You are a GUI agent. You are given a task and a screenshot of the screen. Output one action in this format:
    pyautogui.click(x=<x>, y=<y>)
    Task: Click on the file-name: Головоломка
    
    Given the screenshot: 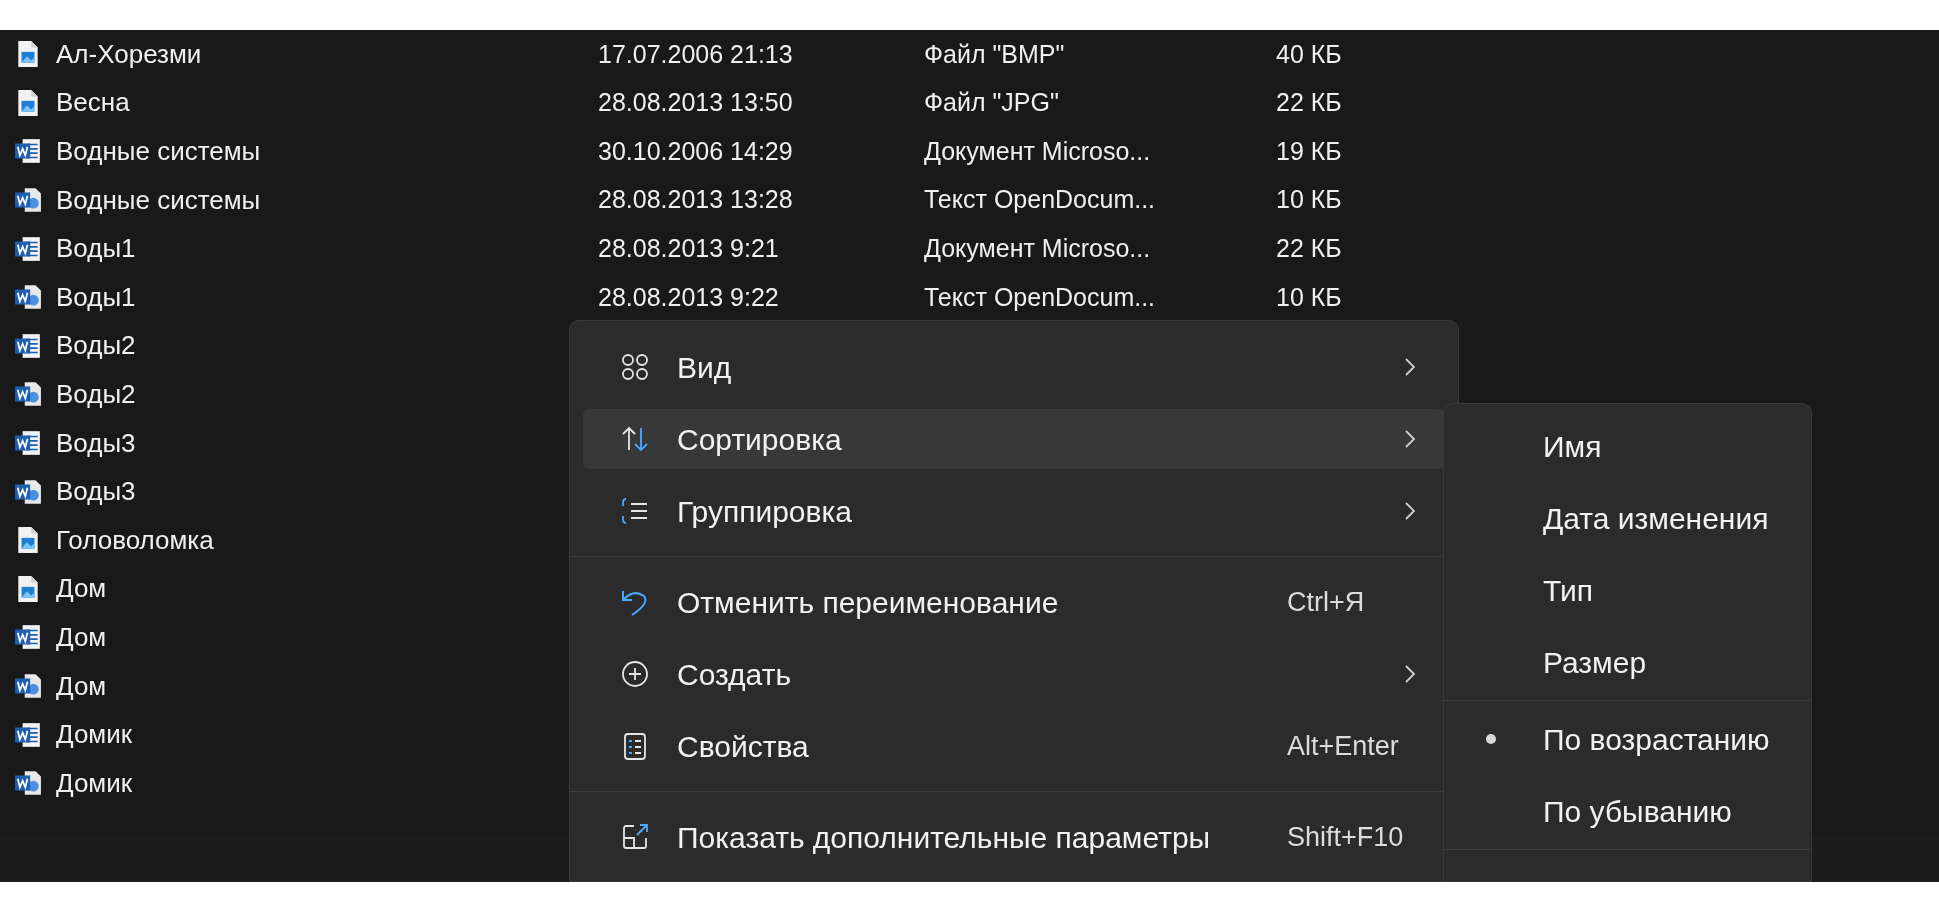 What is the action you would take?
    pyautogui.click(x=135, y=540)
    